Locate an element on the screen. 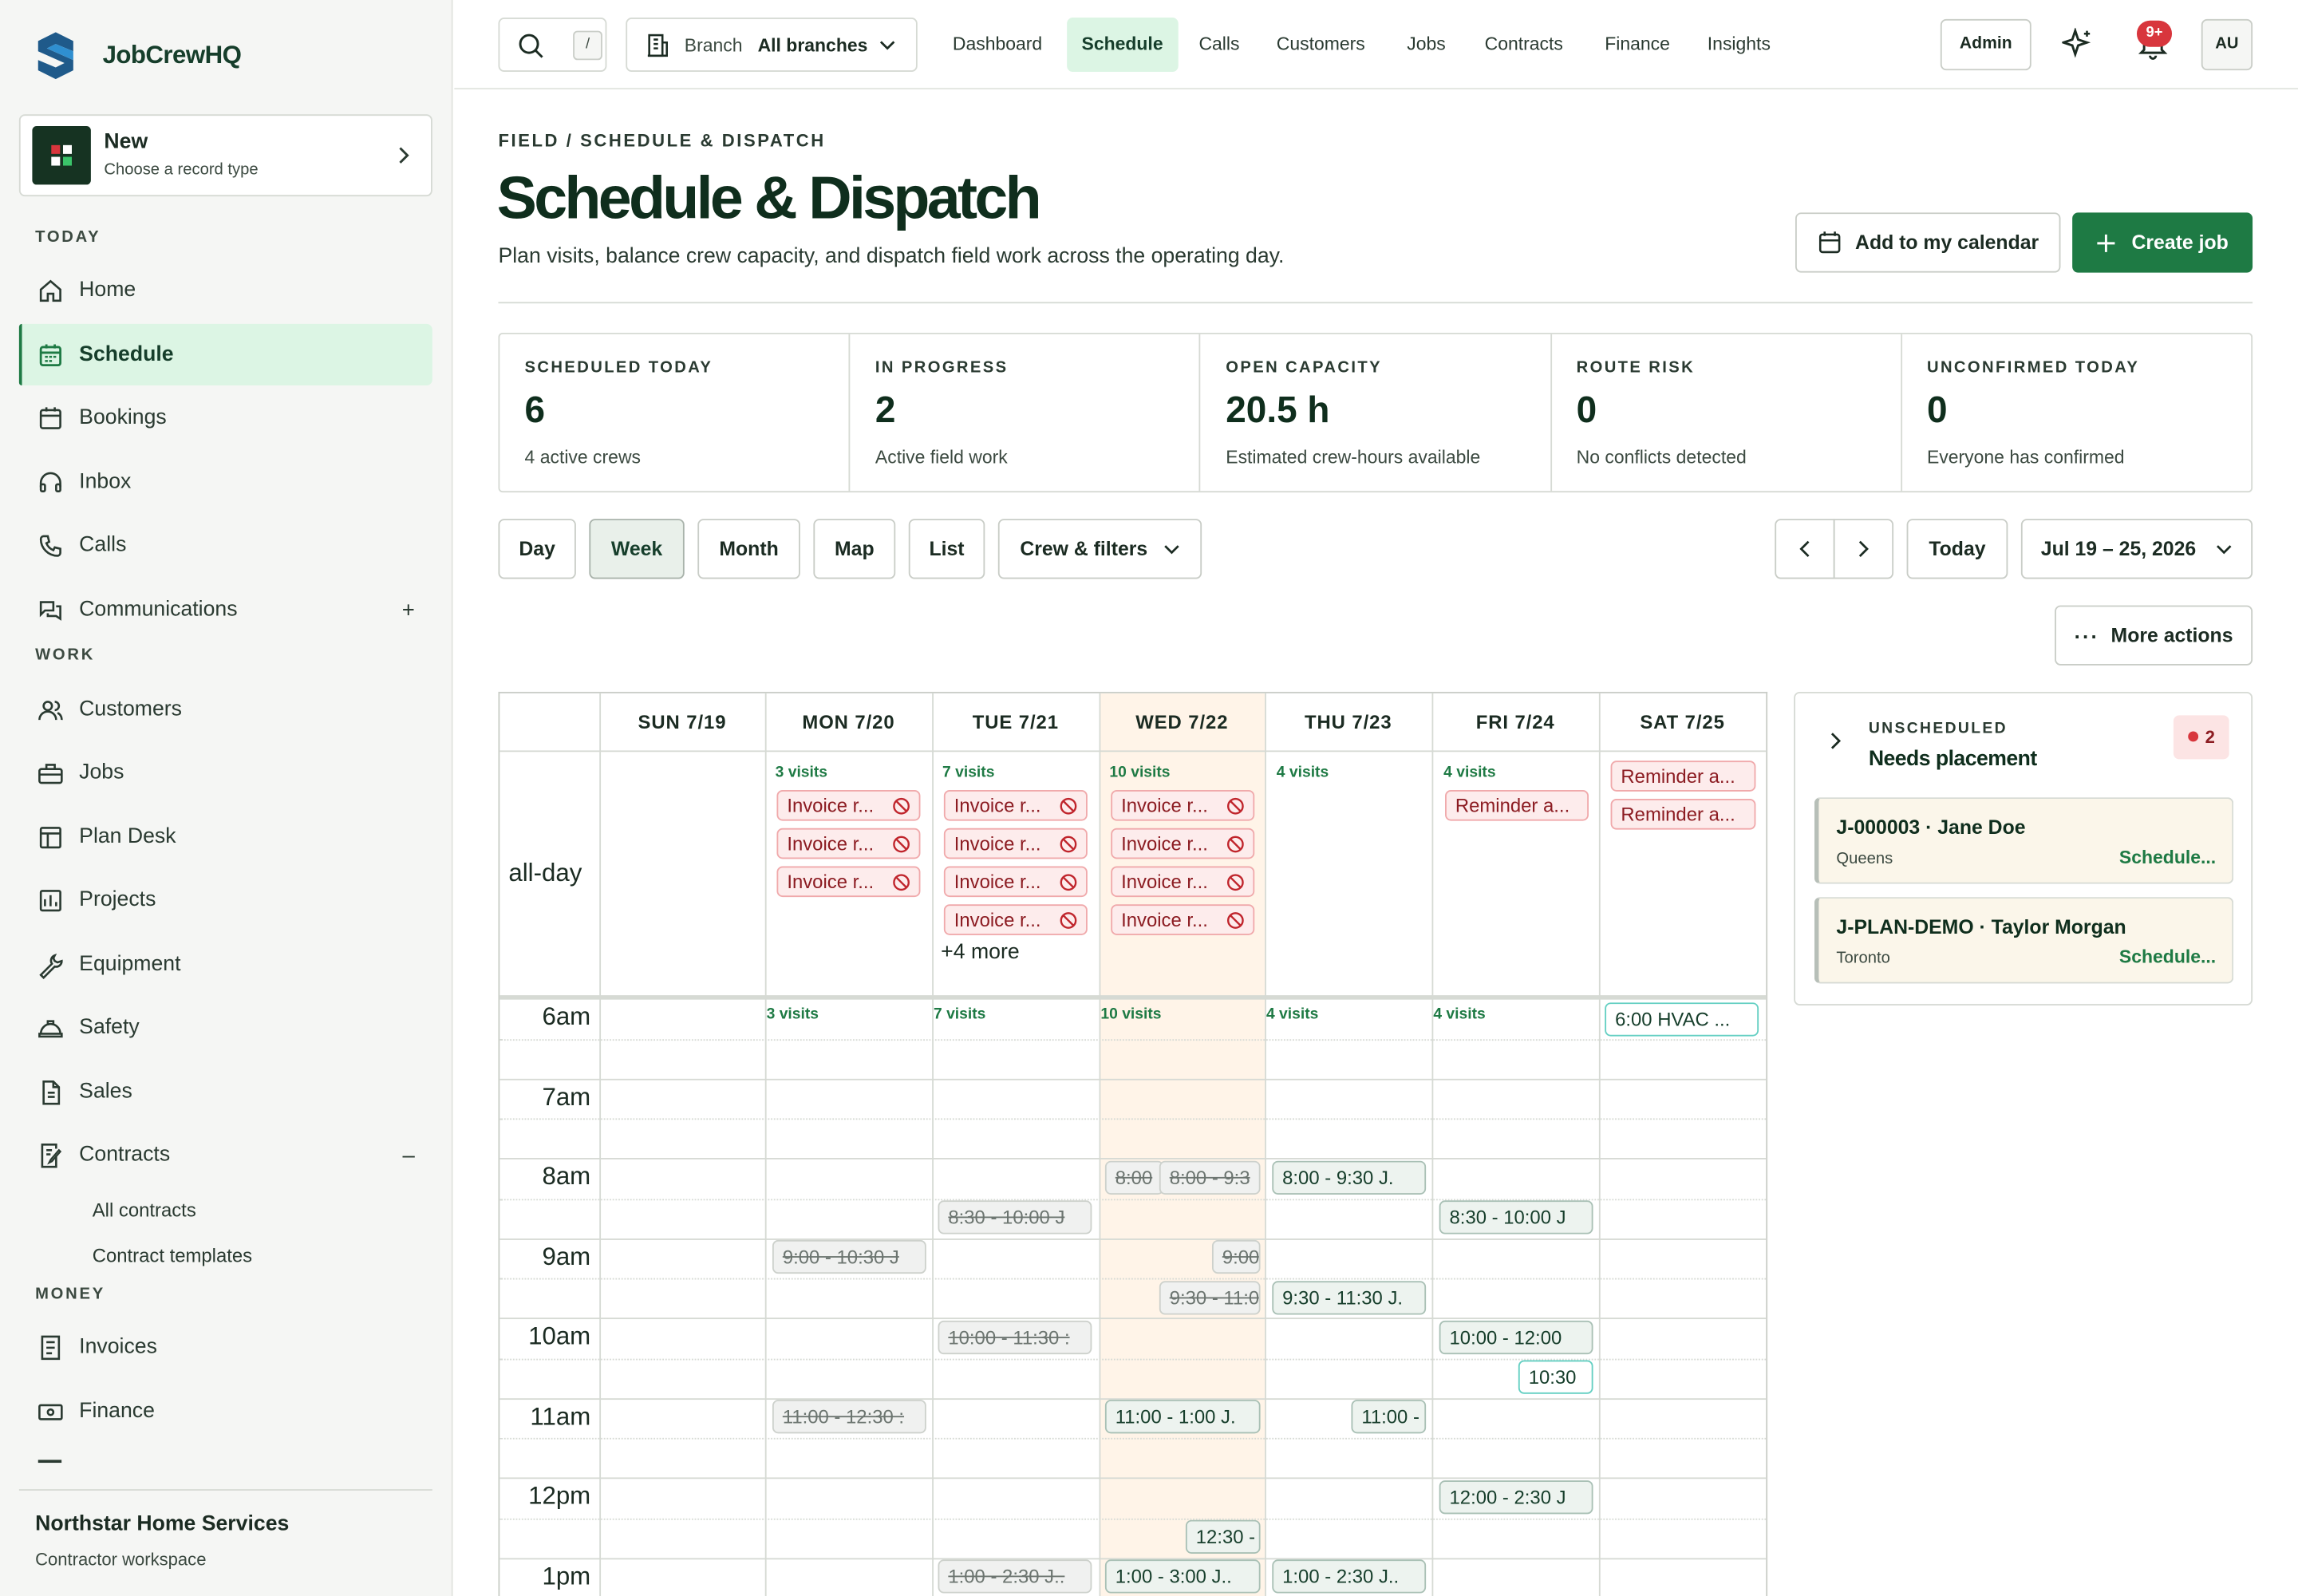 The height and width of the screenshot is (1596, 2298). collapse-toggle: – is located at coordinates (408, 1155).